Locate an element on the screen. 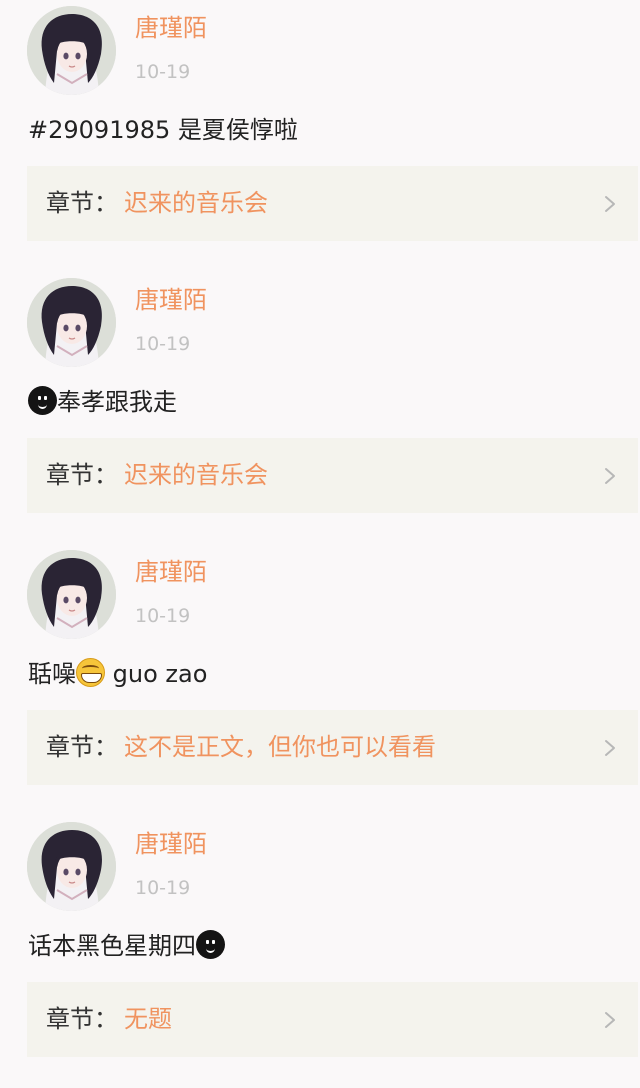  comment-text: 聒噪 guo zao is located at coordinates (117, 674).